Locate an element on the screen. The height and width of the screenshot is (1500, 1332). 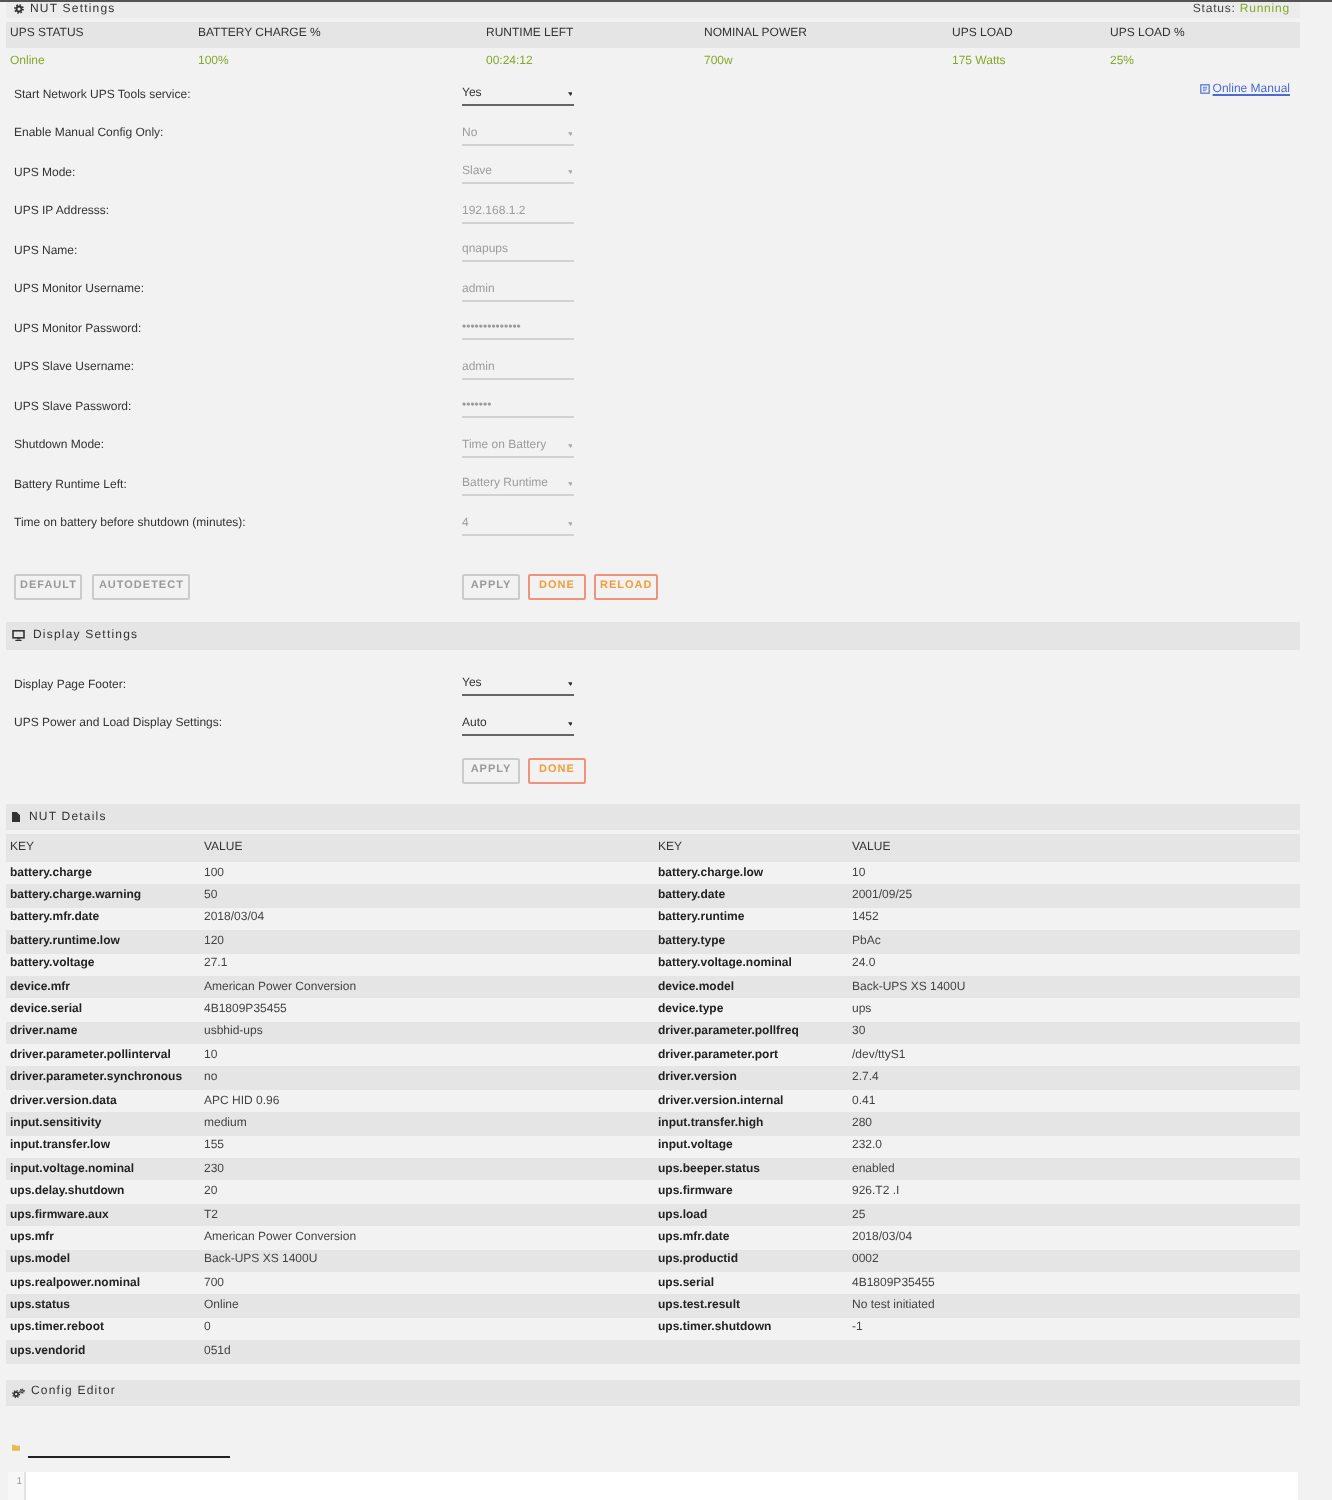
gears-icon is located at coordinates (18, 1393).